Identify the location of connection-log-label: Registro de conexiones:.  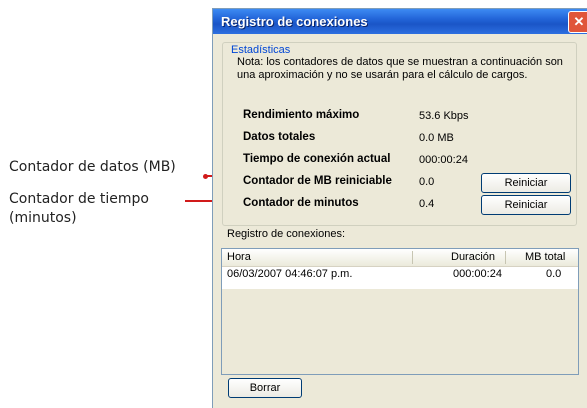
(286, 234).